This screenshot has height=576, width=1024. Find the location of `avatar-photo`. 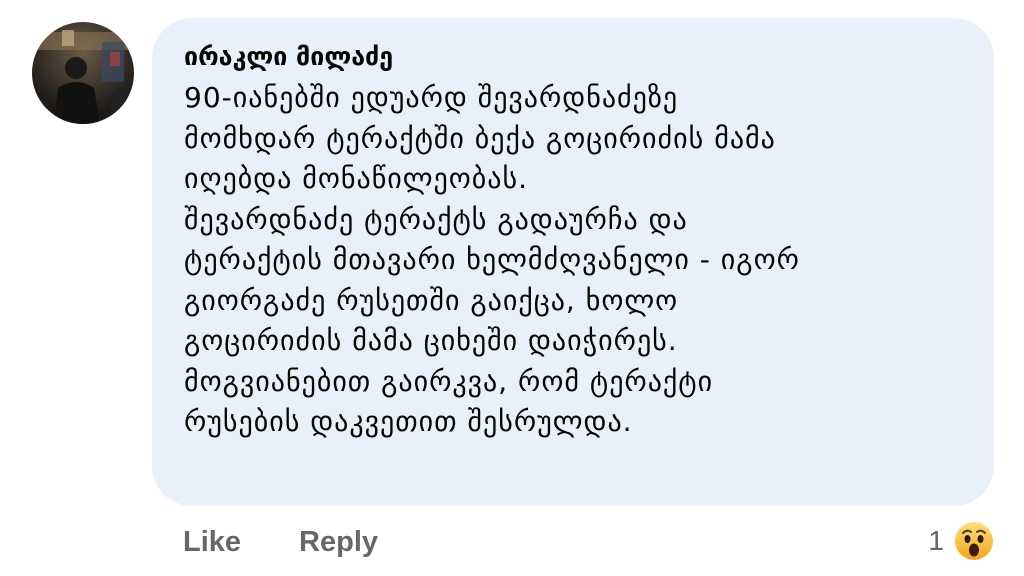

avatar-photo is located at coordinates (83, 73).